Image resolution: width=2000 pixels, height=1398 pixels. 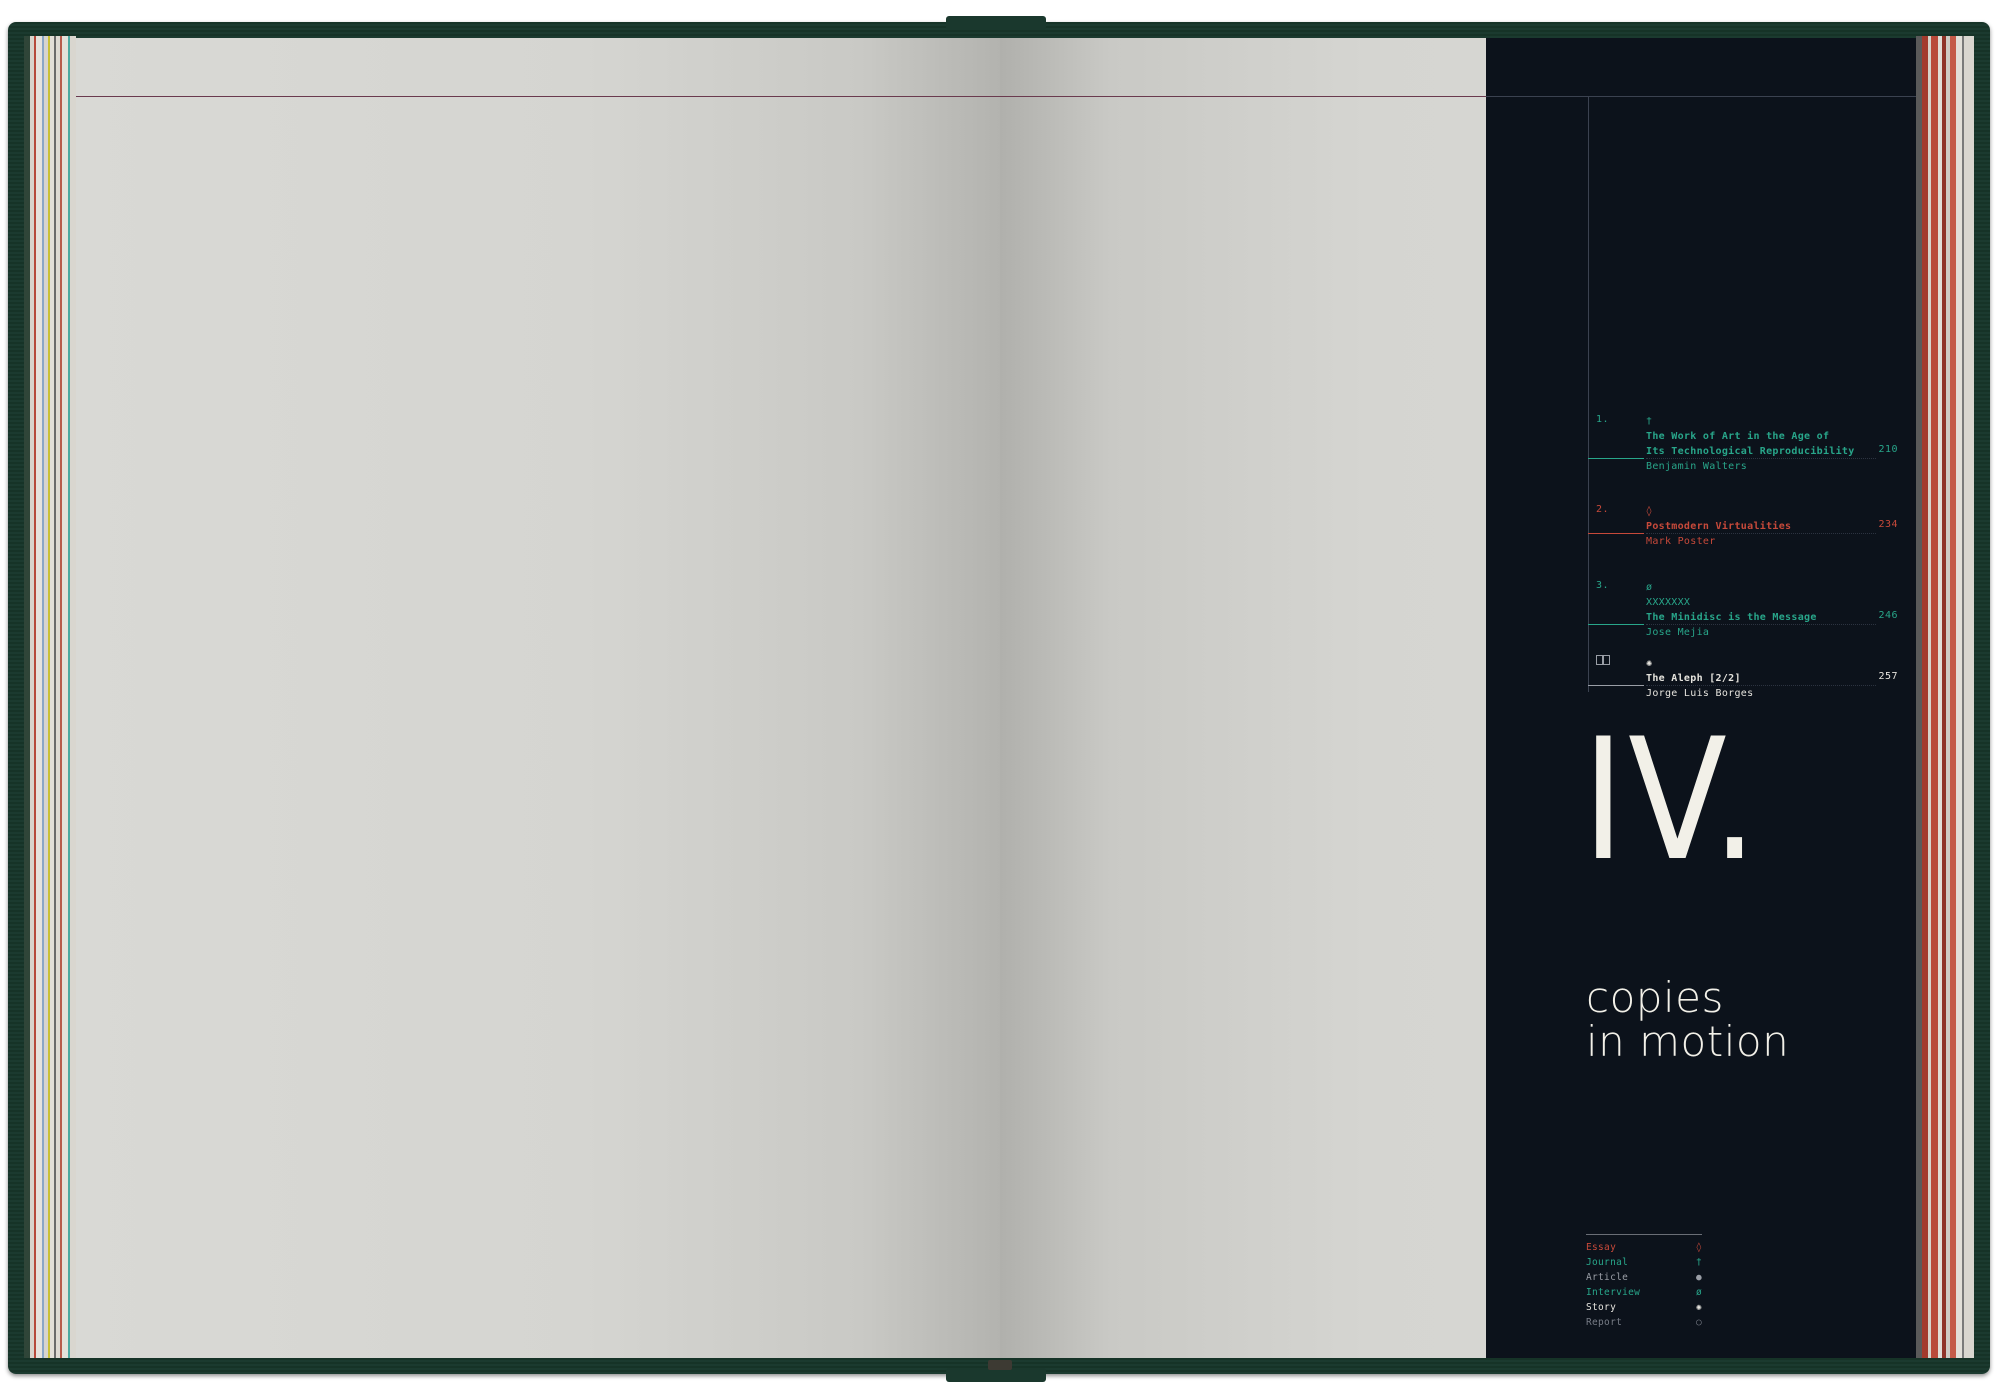 What do you see at coordinates (996, 23) in the screenshot?
I see `cover-notch-top` at bounding box center [996, 23].